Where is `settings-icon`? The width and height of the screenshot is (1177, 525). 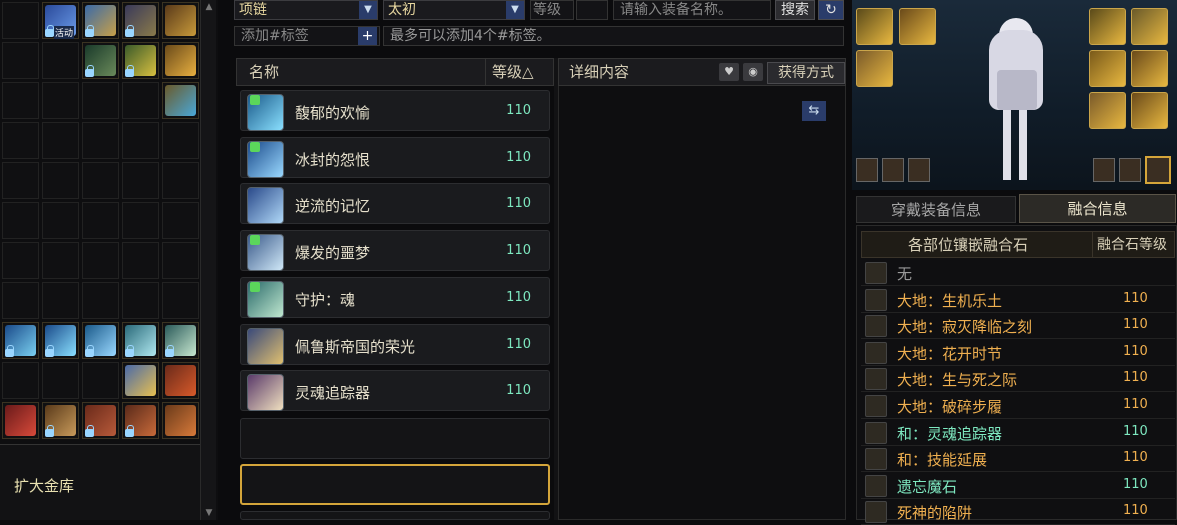
settings-icon is located at coordinates (1130, 170).